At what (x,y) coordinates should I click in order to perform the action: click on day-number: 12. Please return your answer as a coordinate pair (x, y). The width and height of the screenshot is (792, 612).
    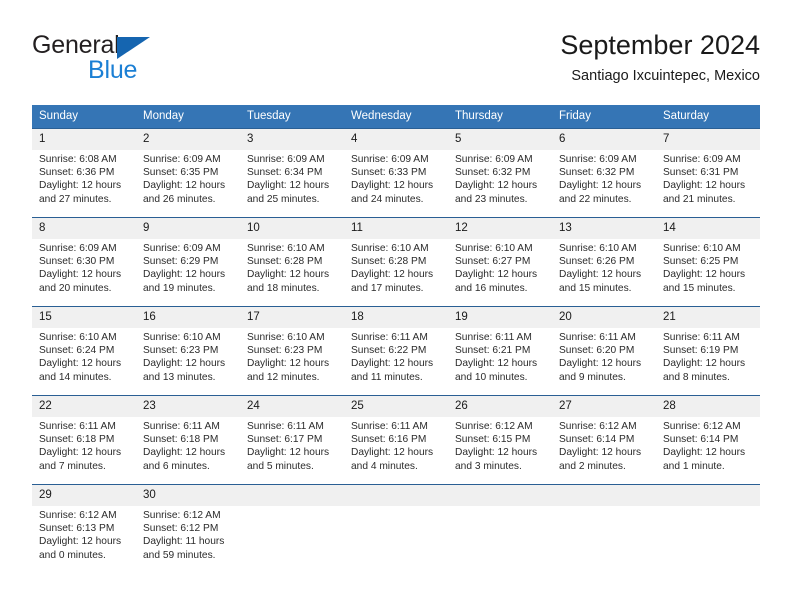
    Looking at the image, I should click on (500, 228).